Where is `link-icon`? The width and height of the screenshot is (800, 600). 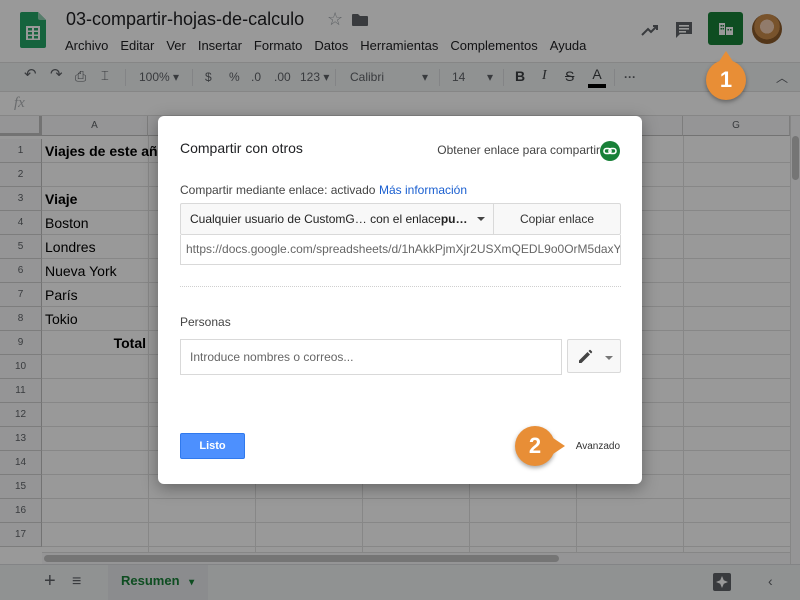 link-icon is located at coordinates (610, 151).